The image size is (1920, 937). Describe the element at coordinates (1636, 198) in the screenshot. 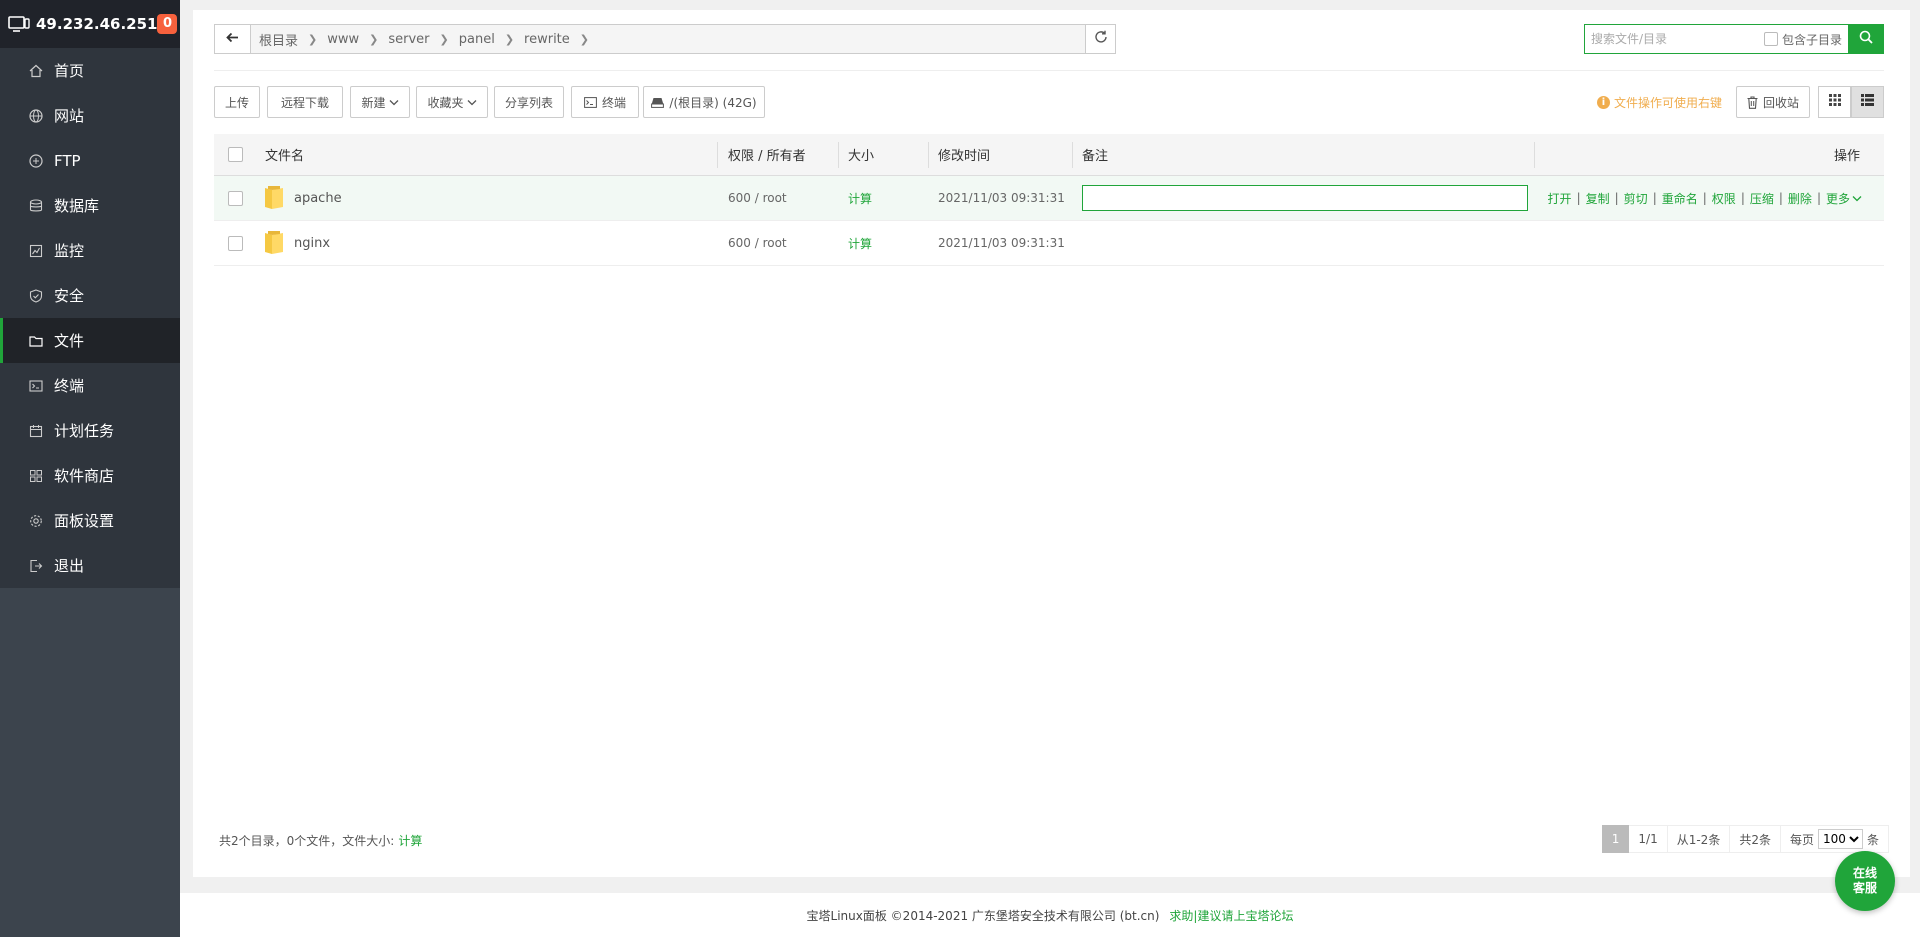

I see `cut-action: 剪切` at that location.